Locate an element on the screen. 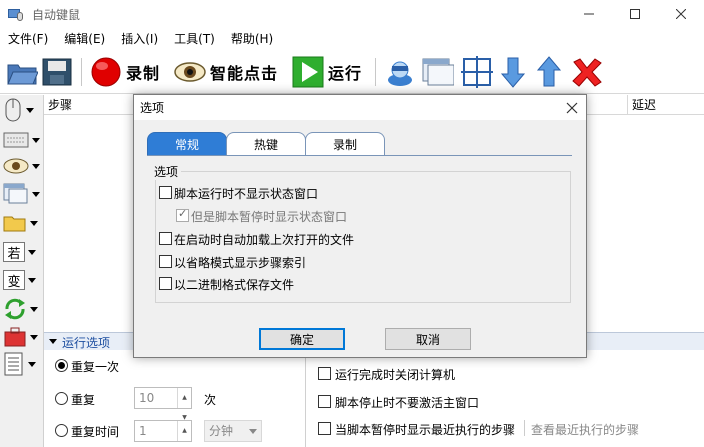 Image resolution: width=704 pixels, height=447 pixels. insert-mouse-action is located at coordinates (23, 110).